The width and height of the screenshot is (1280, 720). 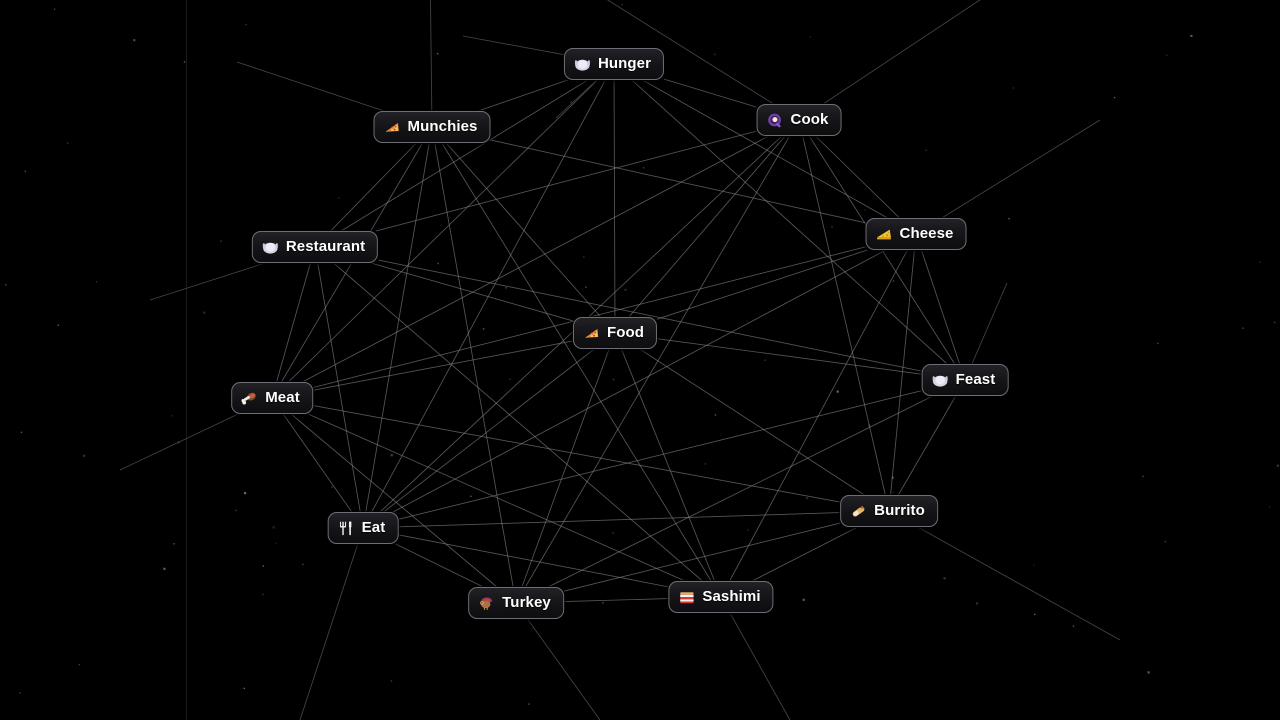 I want to click on graph-node-burrito: Burrito, so click(x=889, y=511).